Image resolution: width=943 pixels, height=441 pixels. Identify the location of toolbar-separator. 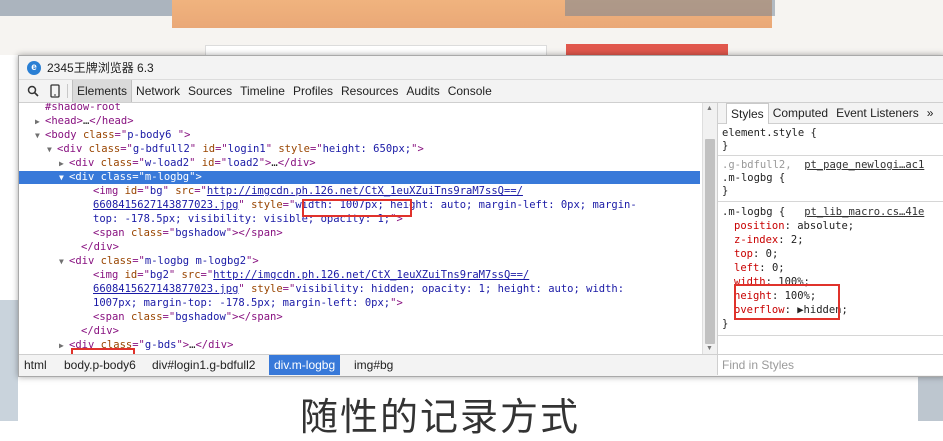
(67, 91).